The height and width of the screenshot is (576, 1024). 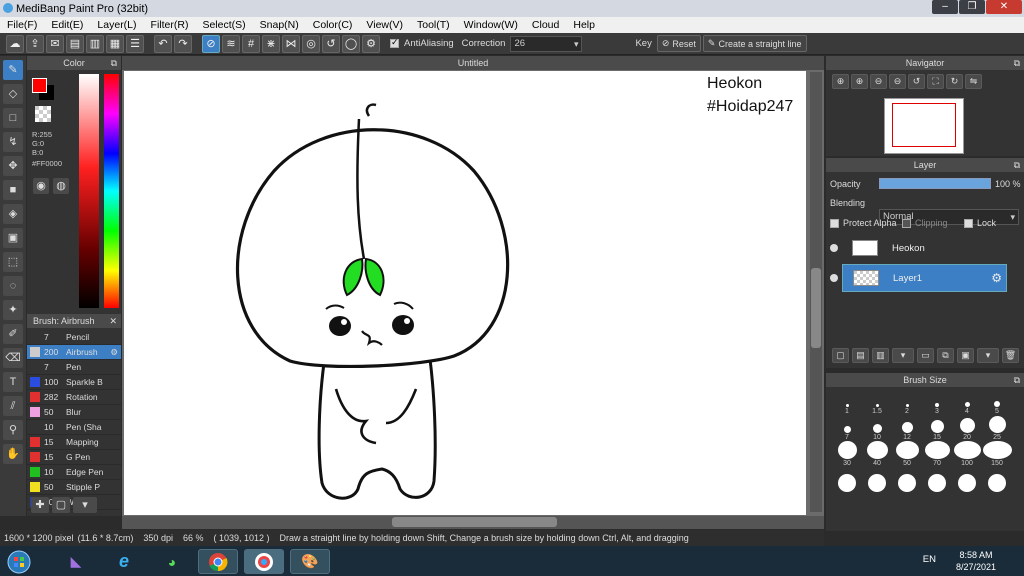 What do you see at coordinates (916, 81) in the screenshot?
I see `rotate-left-icon: ↺` at bounding box center [916, 81].